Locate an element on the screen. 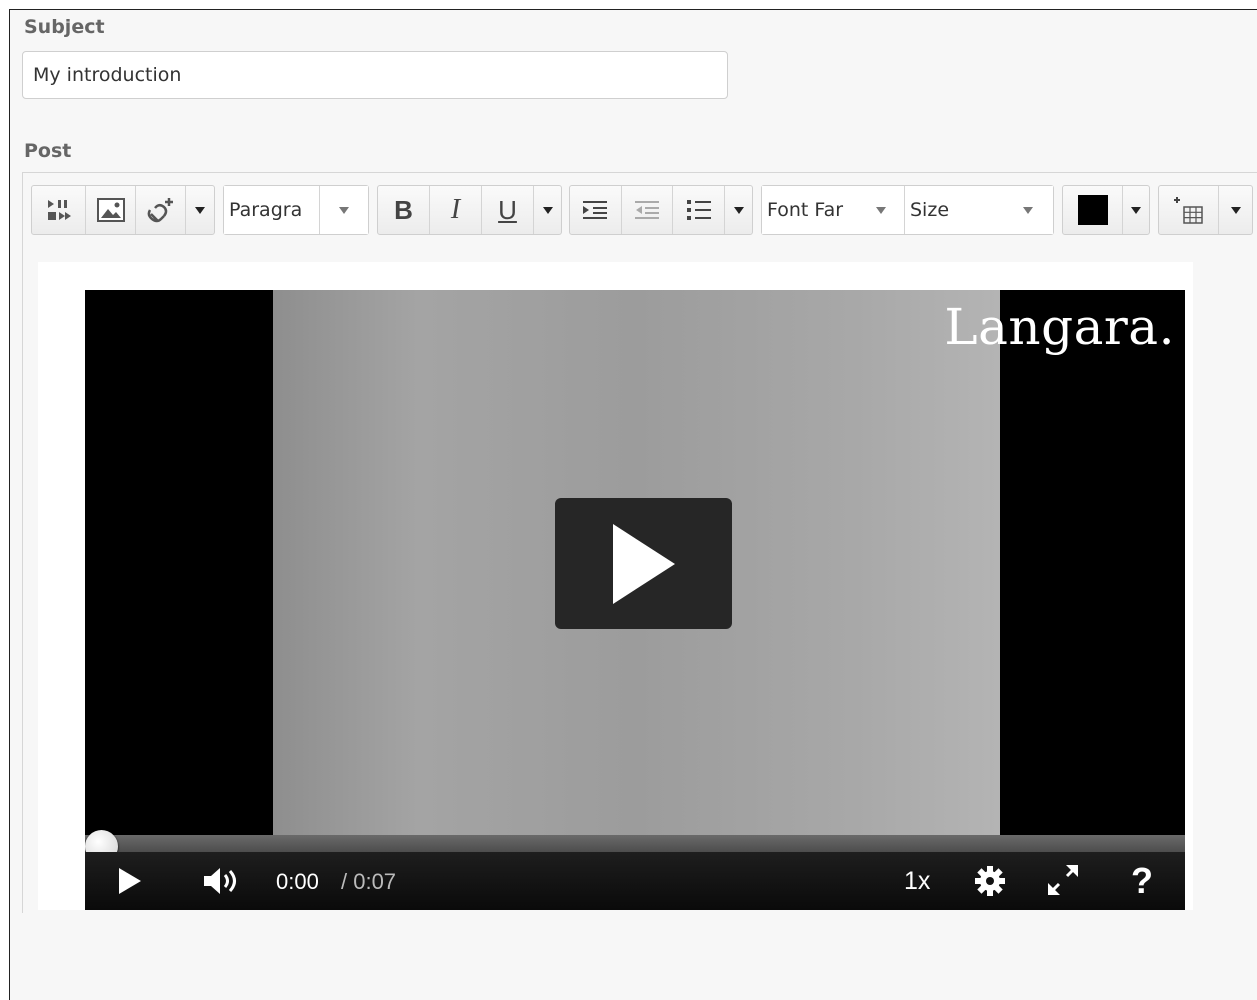 The image size is (1257, 1000). bullet-list-button is located at coordinates (699, 210).